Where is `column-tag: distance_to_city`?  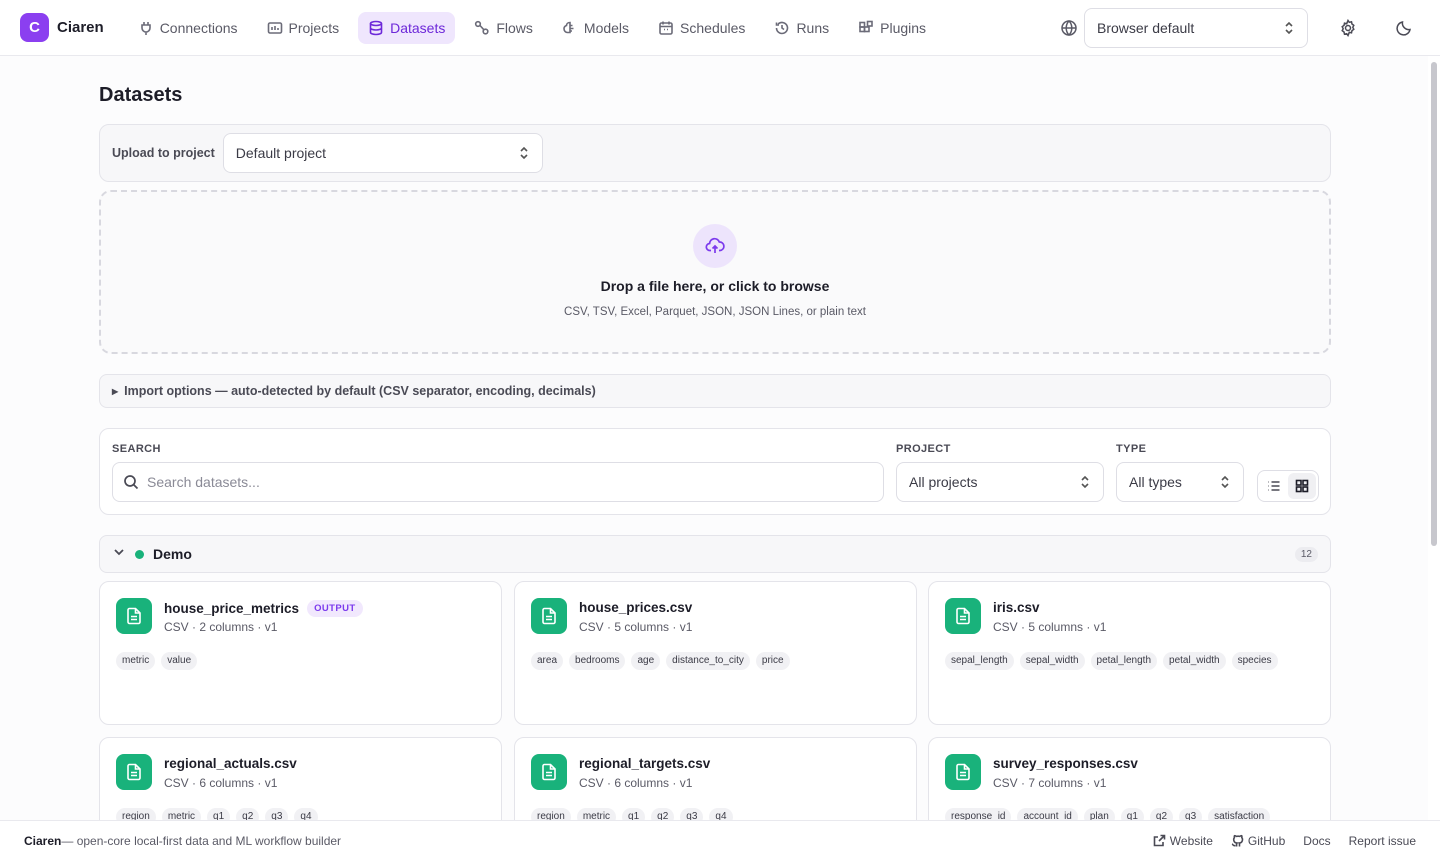
column-tag: distance_to_city is located at coordinates (708, 661).